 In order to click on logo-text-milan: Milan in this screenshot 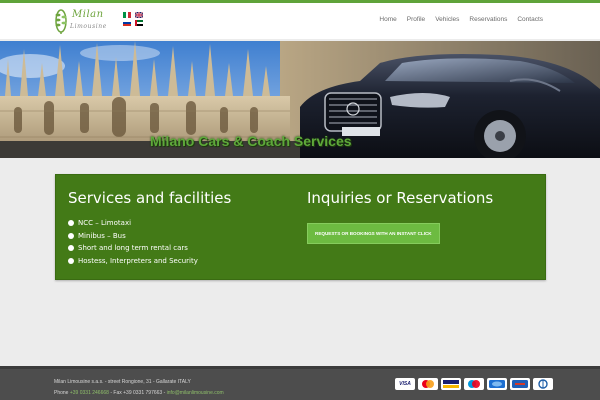, I will do `click(88, 14)`.